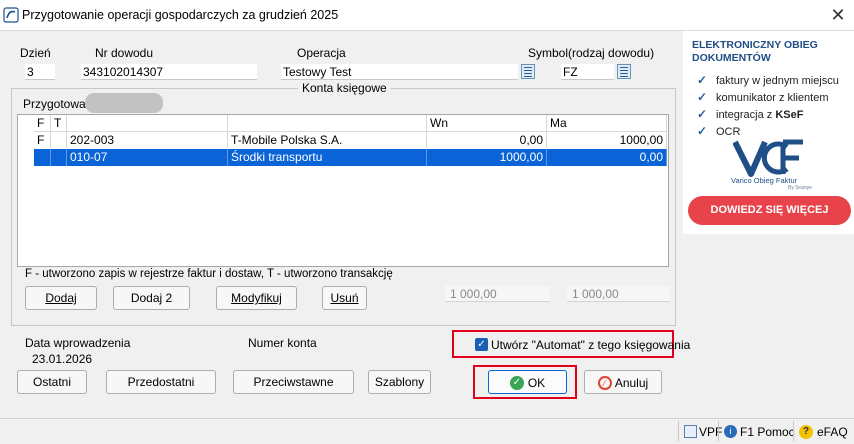 The height and width of the screenshot is (444, 854). What do you see at coordinates (624, 71) in the screenshot?
I see `symbol-lookup-icon` at bounding box center [624, 71].